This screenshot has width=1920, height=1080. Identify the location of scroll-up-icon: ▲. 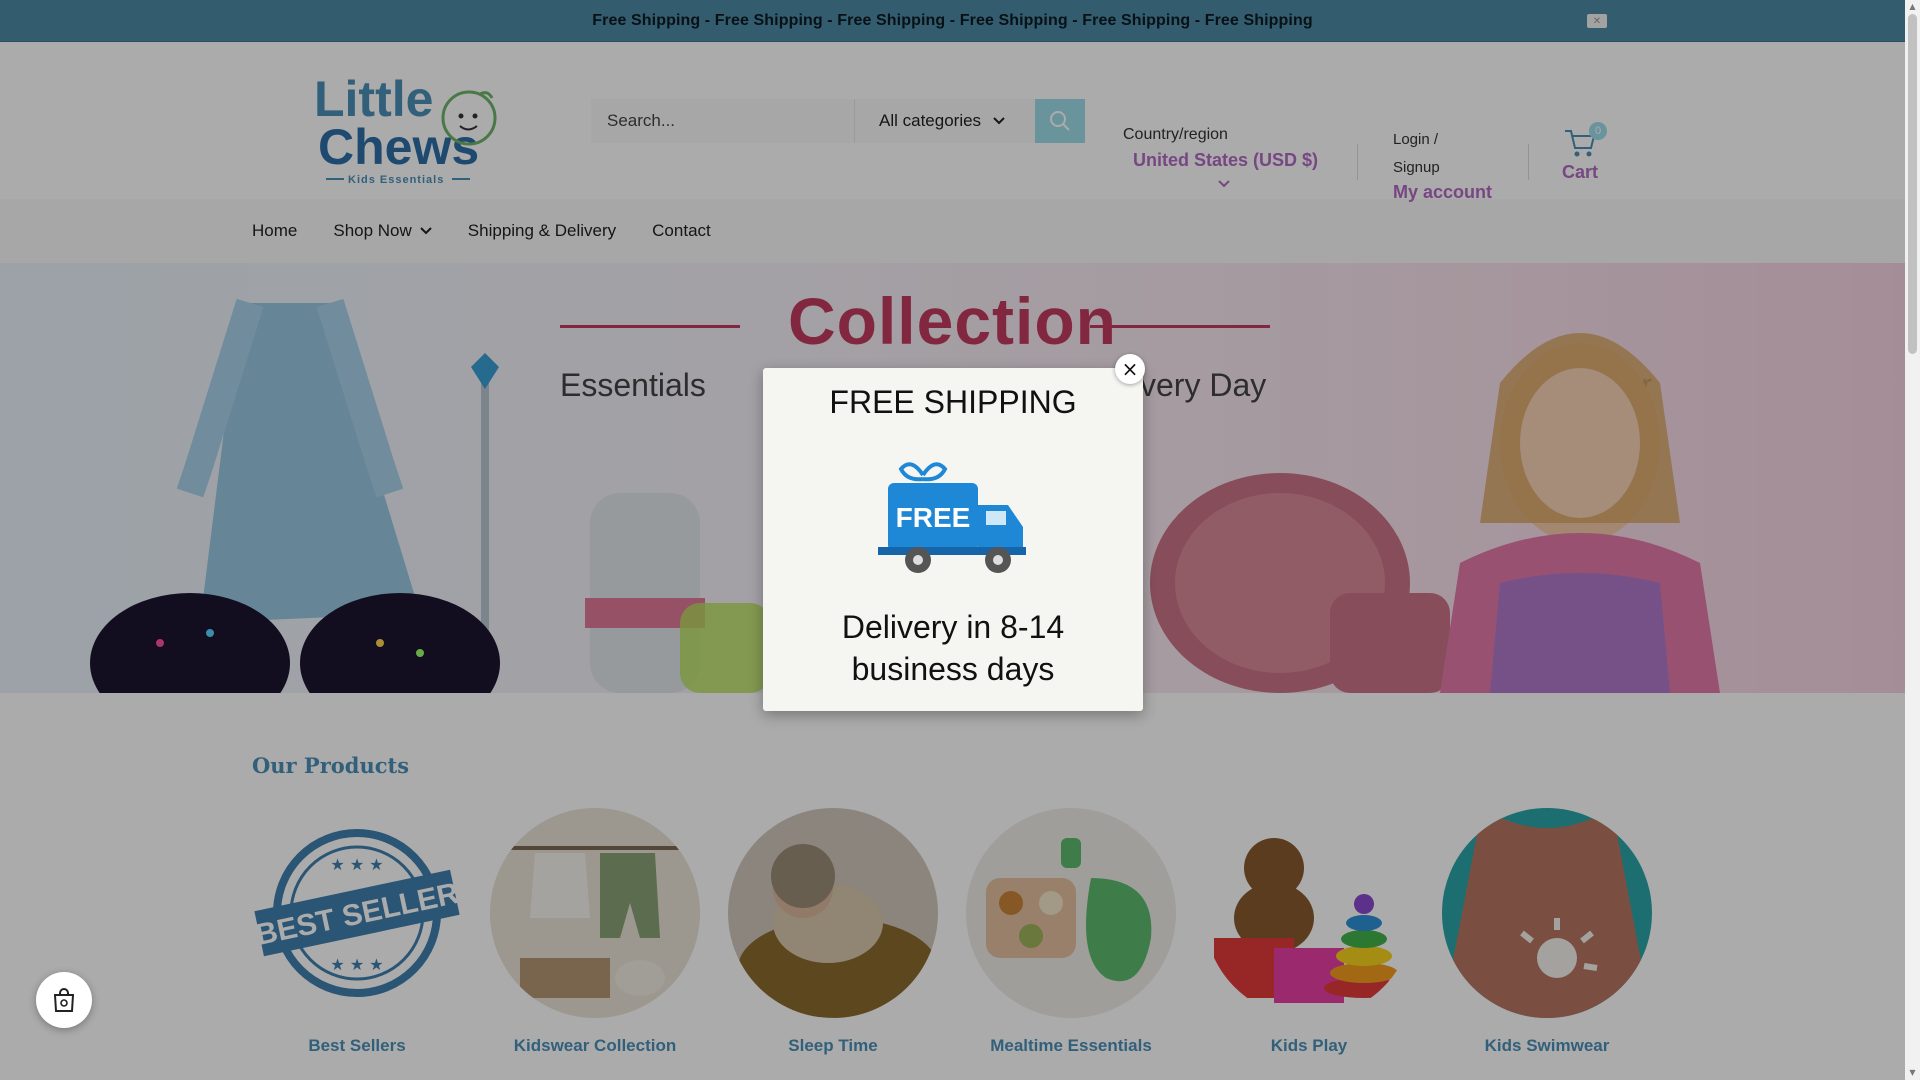
(1912, 7).